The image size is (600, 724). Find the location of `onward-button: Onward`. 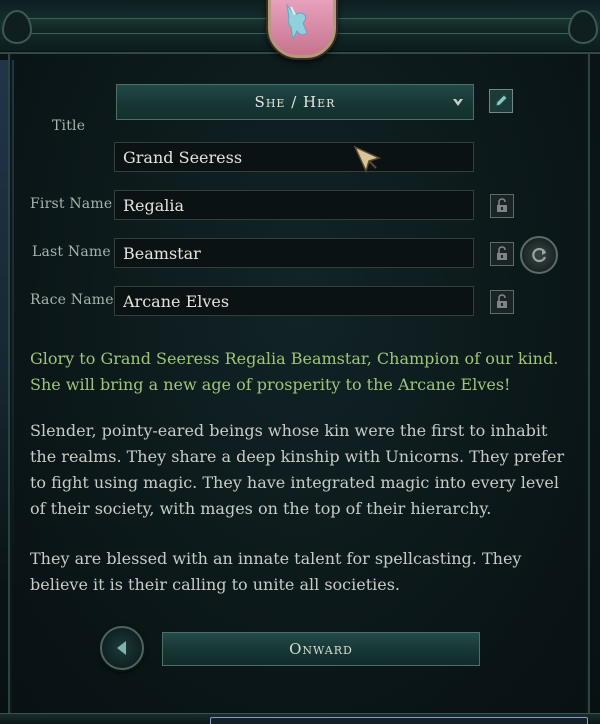

onward-button: Onward is located at coordinates (321, 649).